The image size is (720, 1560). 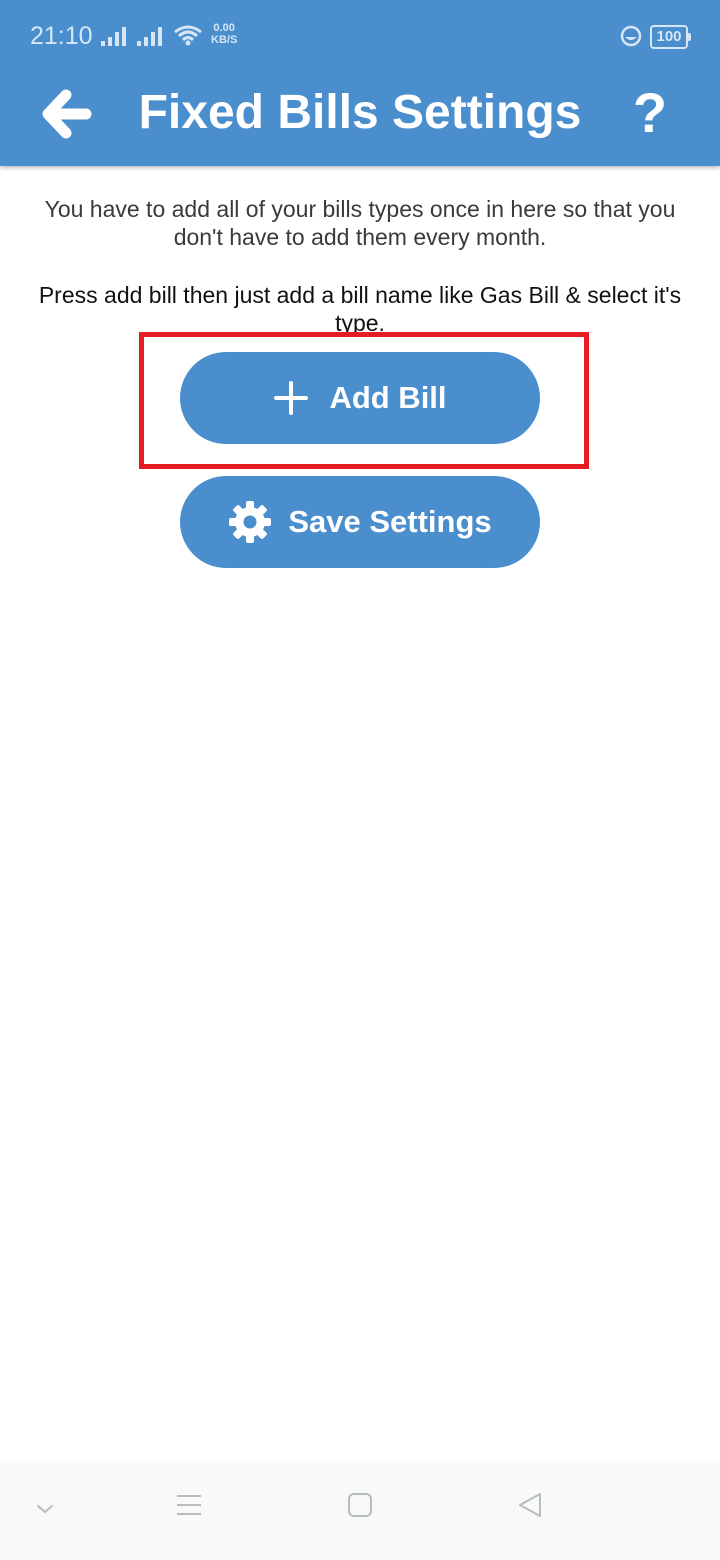 I want to click on net-speed: 0.00 KB/S, so click(x=224, y=34).